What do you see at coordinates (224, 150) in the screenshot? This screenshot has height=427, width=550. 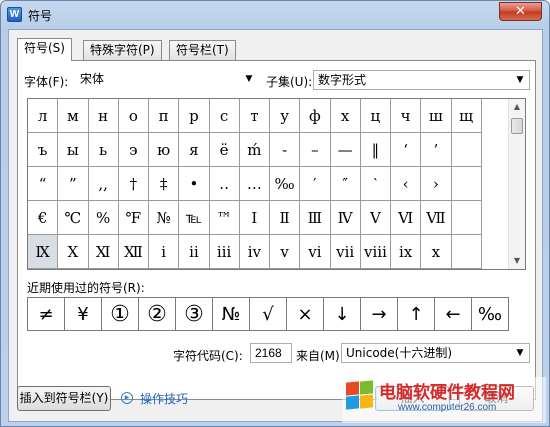 I see `symbol-cell: ё` at bounding box center [224, 150].